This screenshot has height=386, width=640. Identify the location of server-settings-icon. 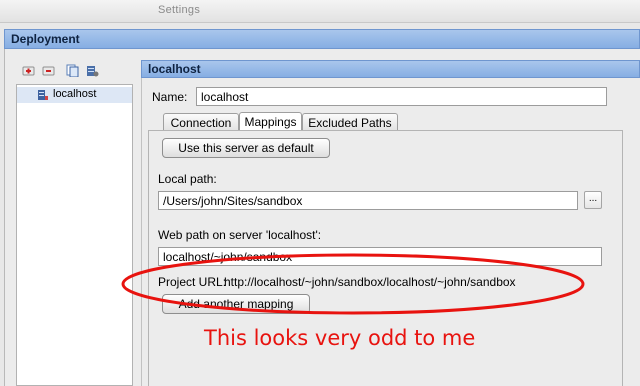
(92, 70).